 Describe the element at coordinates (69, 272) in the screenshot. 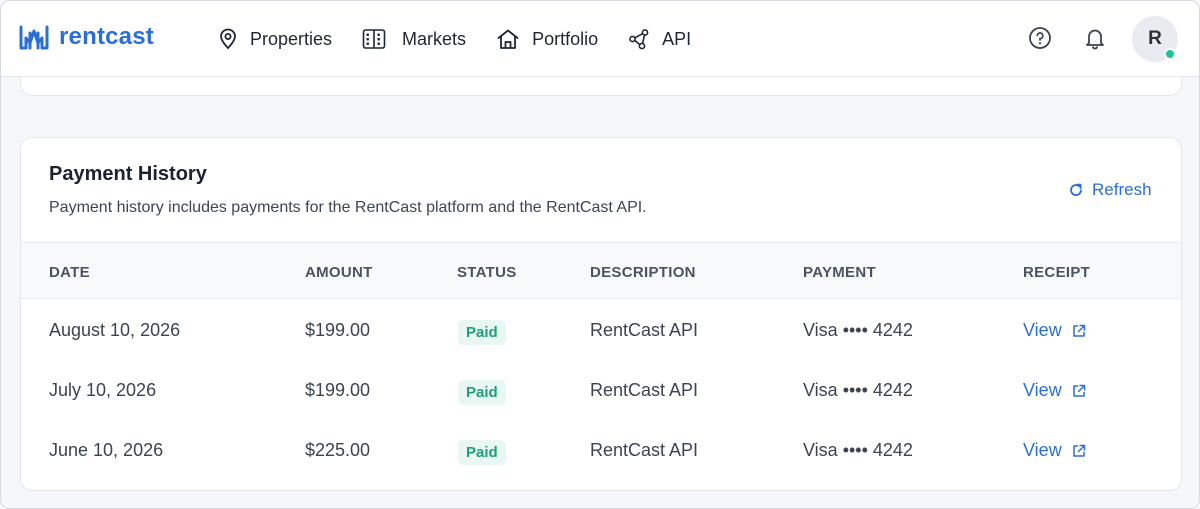

I see `column-header-date: DATE` at that location.